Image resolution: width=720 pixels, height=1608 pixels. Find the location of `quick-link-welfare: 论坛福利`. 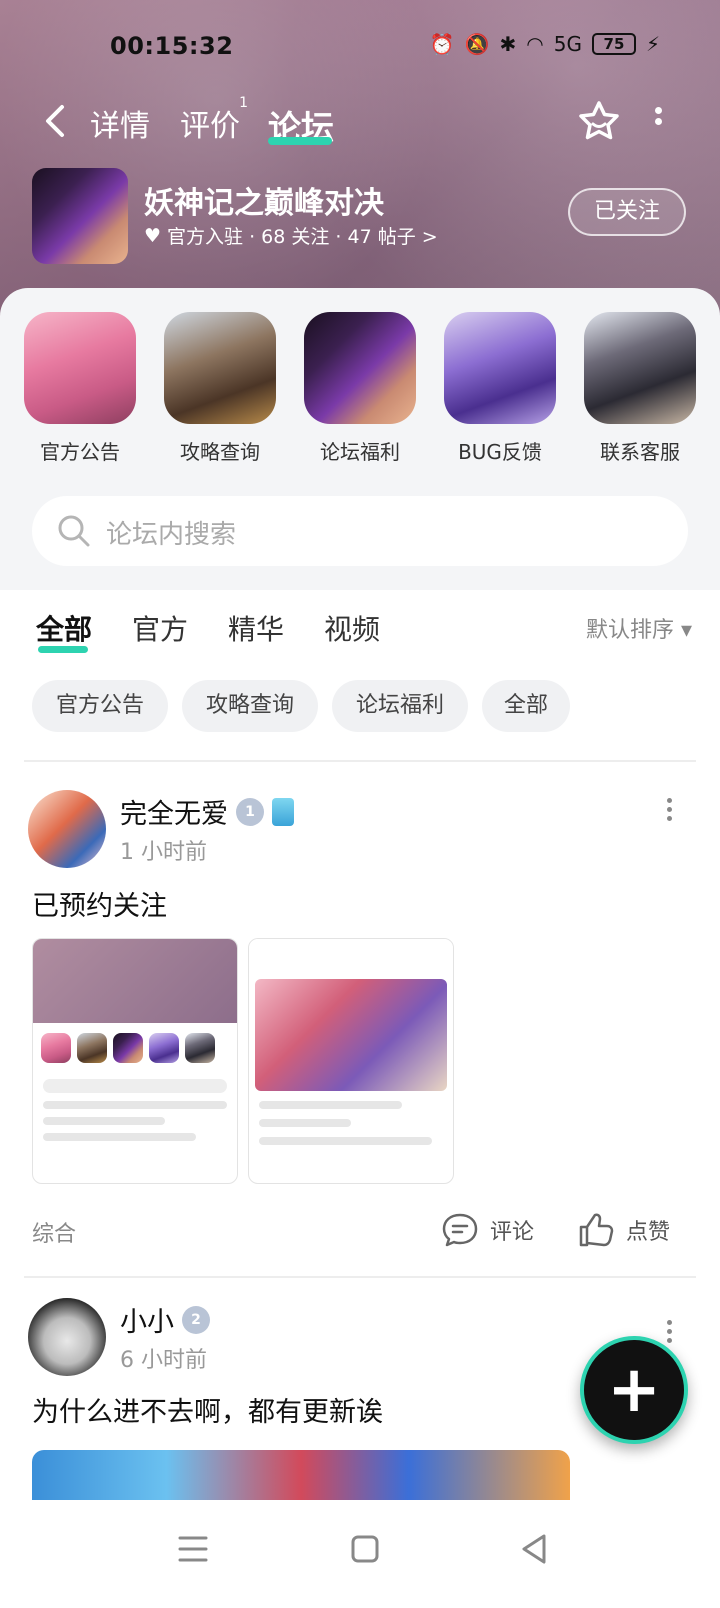

quick-link-welfare: 论坛福利 is located at coordinates (360, 388).